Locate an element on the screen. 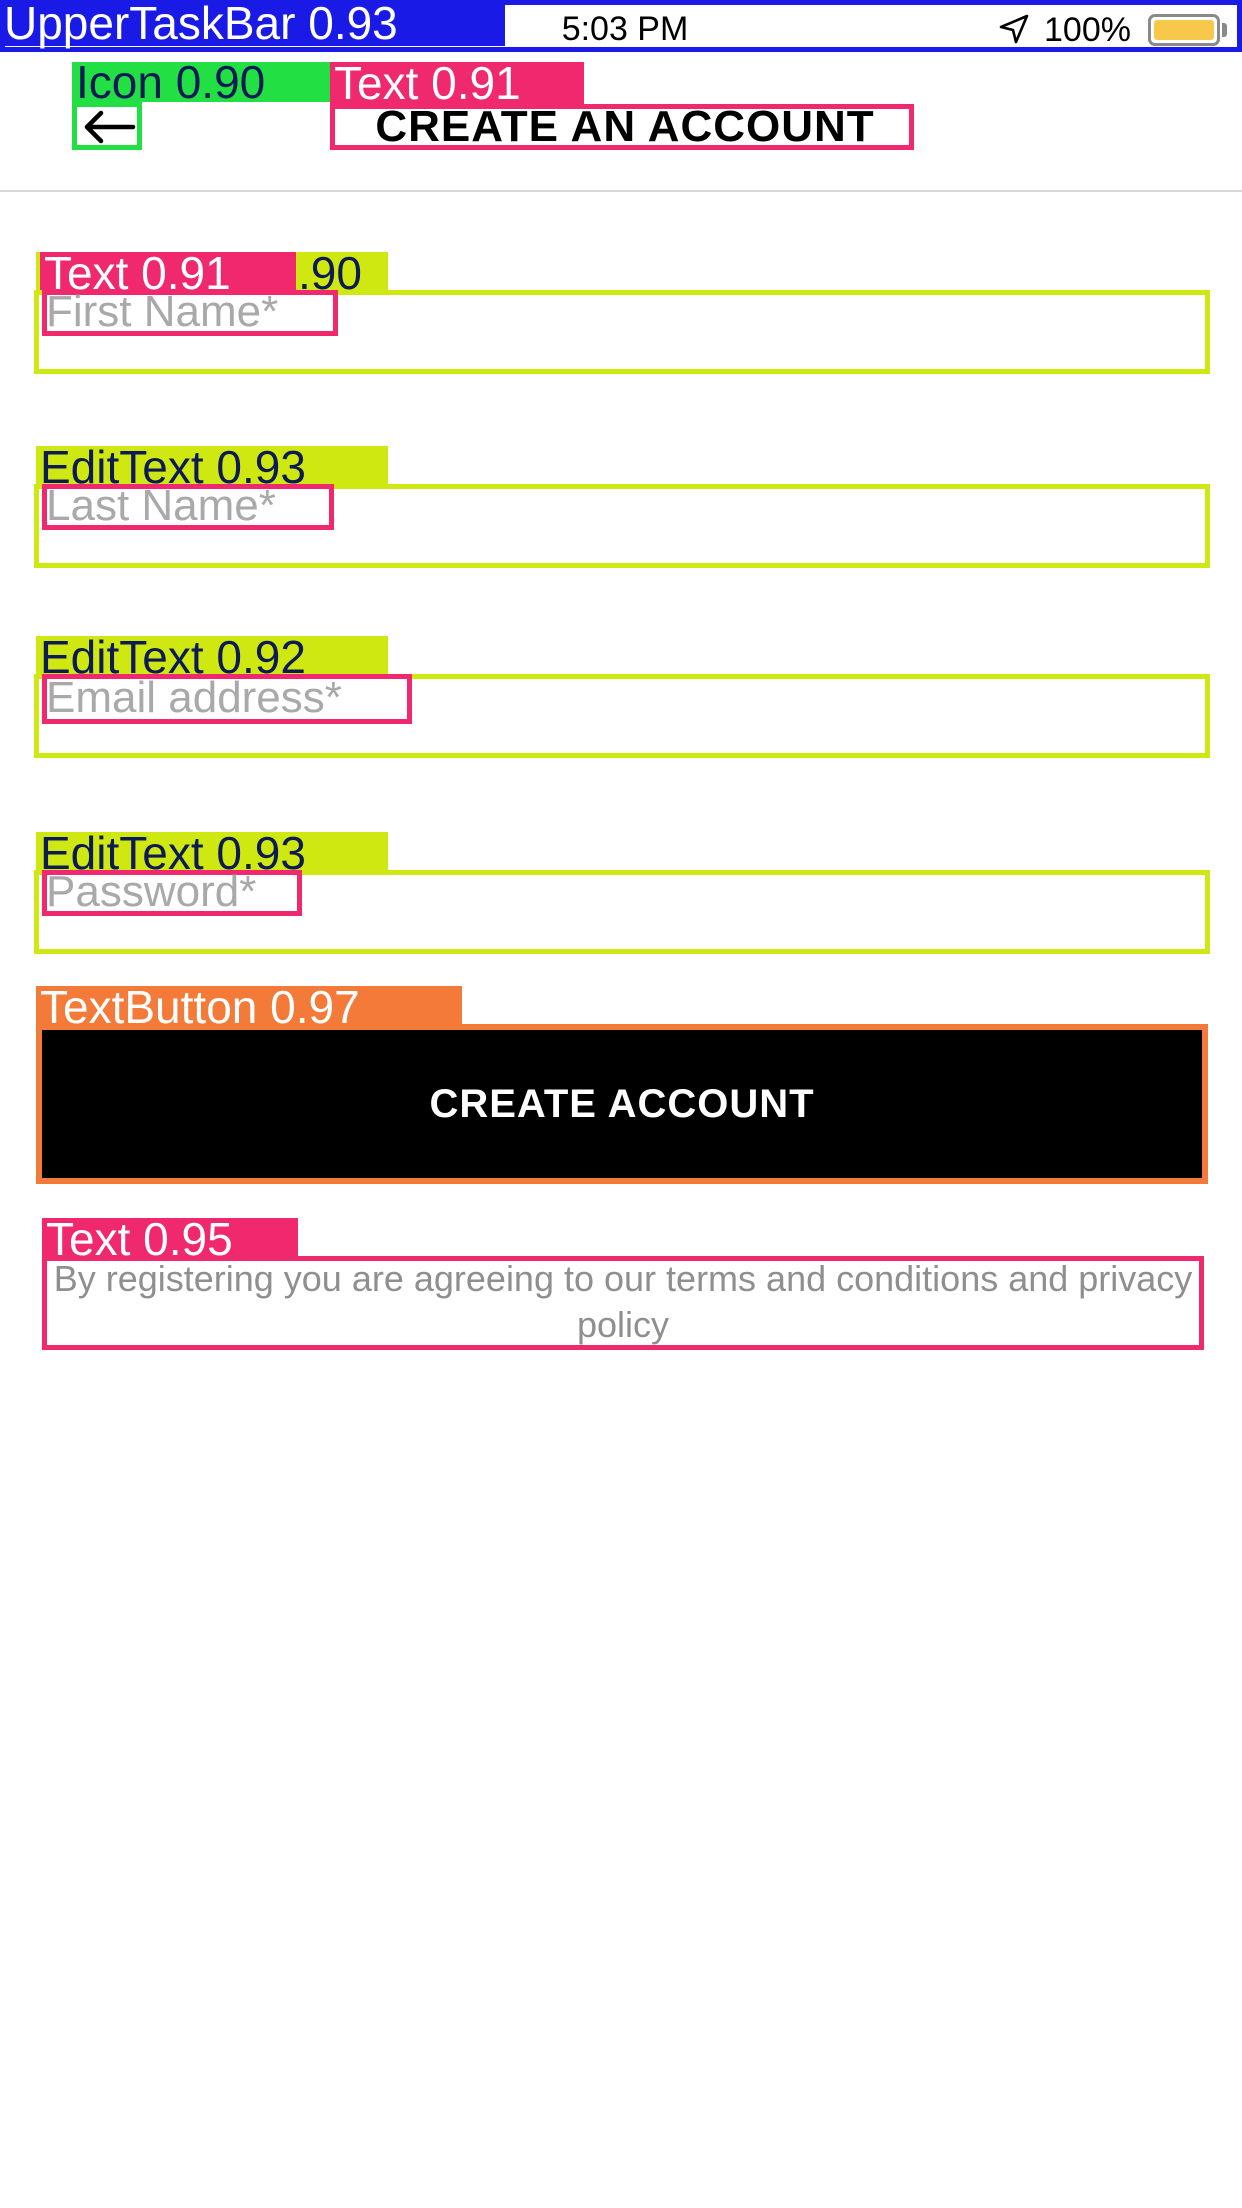  battery-fill is located at coordinates (1184, 30).